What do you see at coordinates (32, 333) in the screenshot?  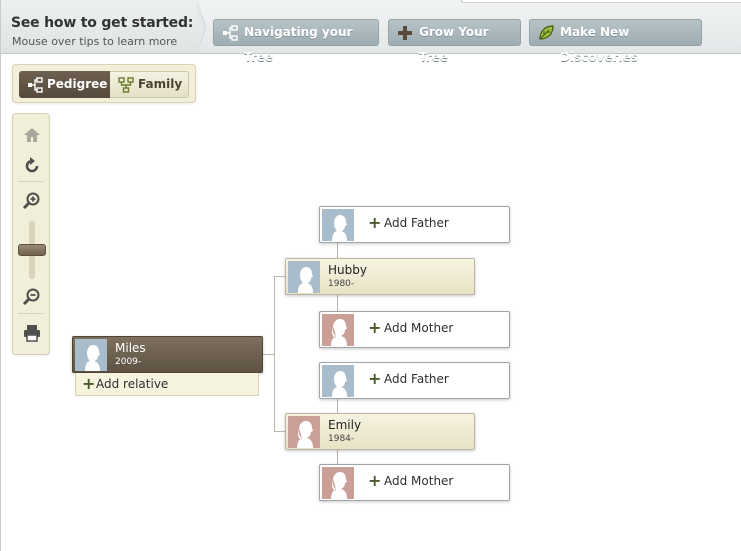 I see `print-icon` at bounding box center [32, 333].